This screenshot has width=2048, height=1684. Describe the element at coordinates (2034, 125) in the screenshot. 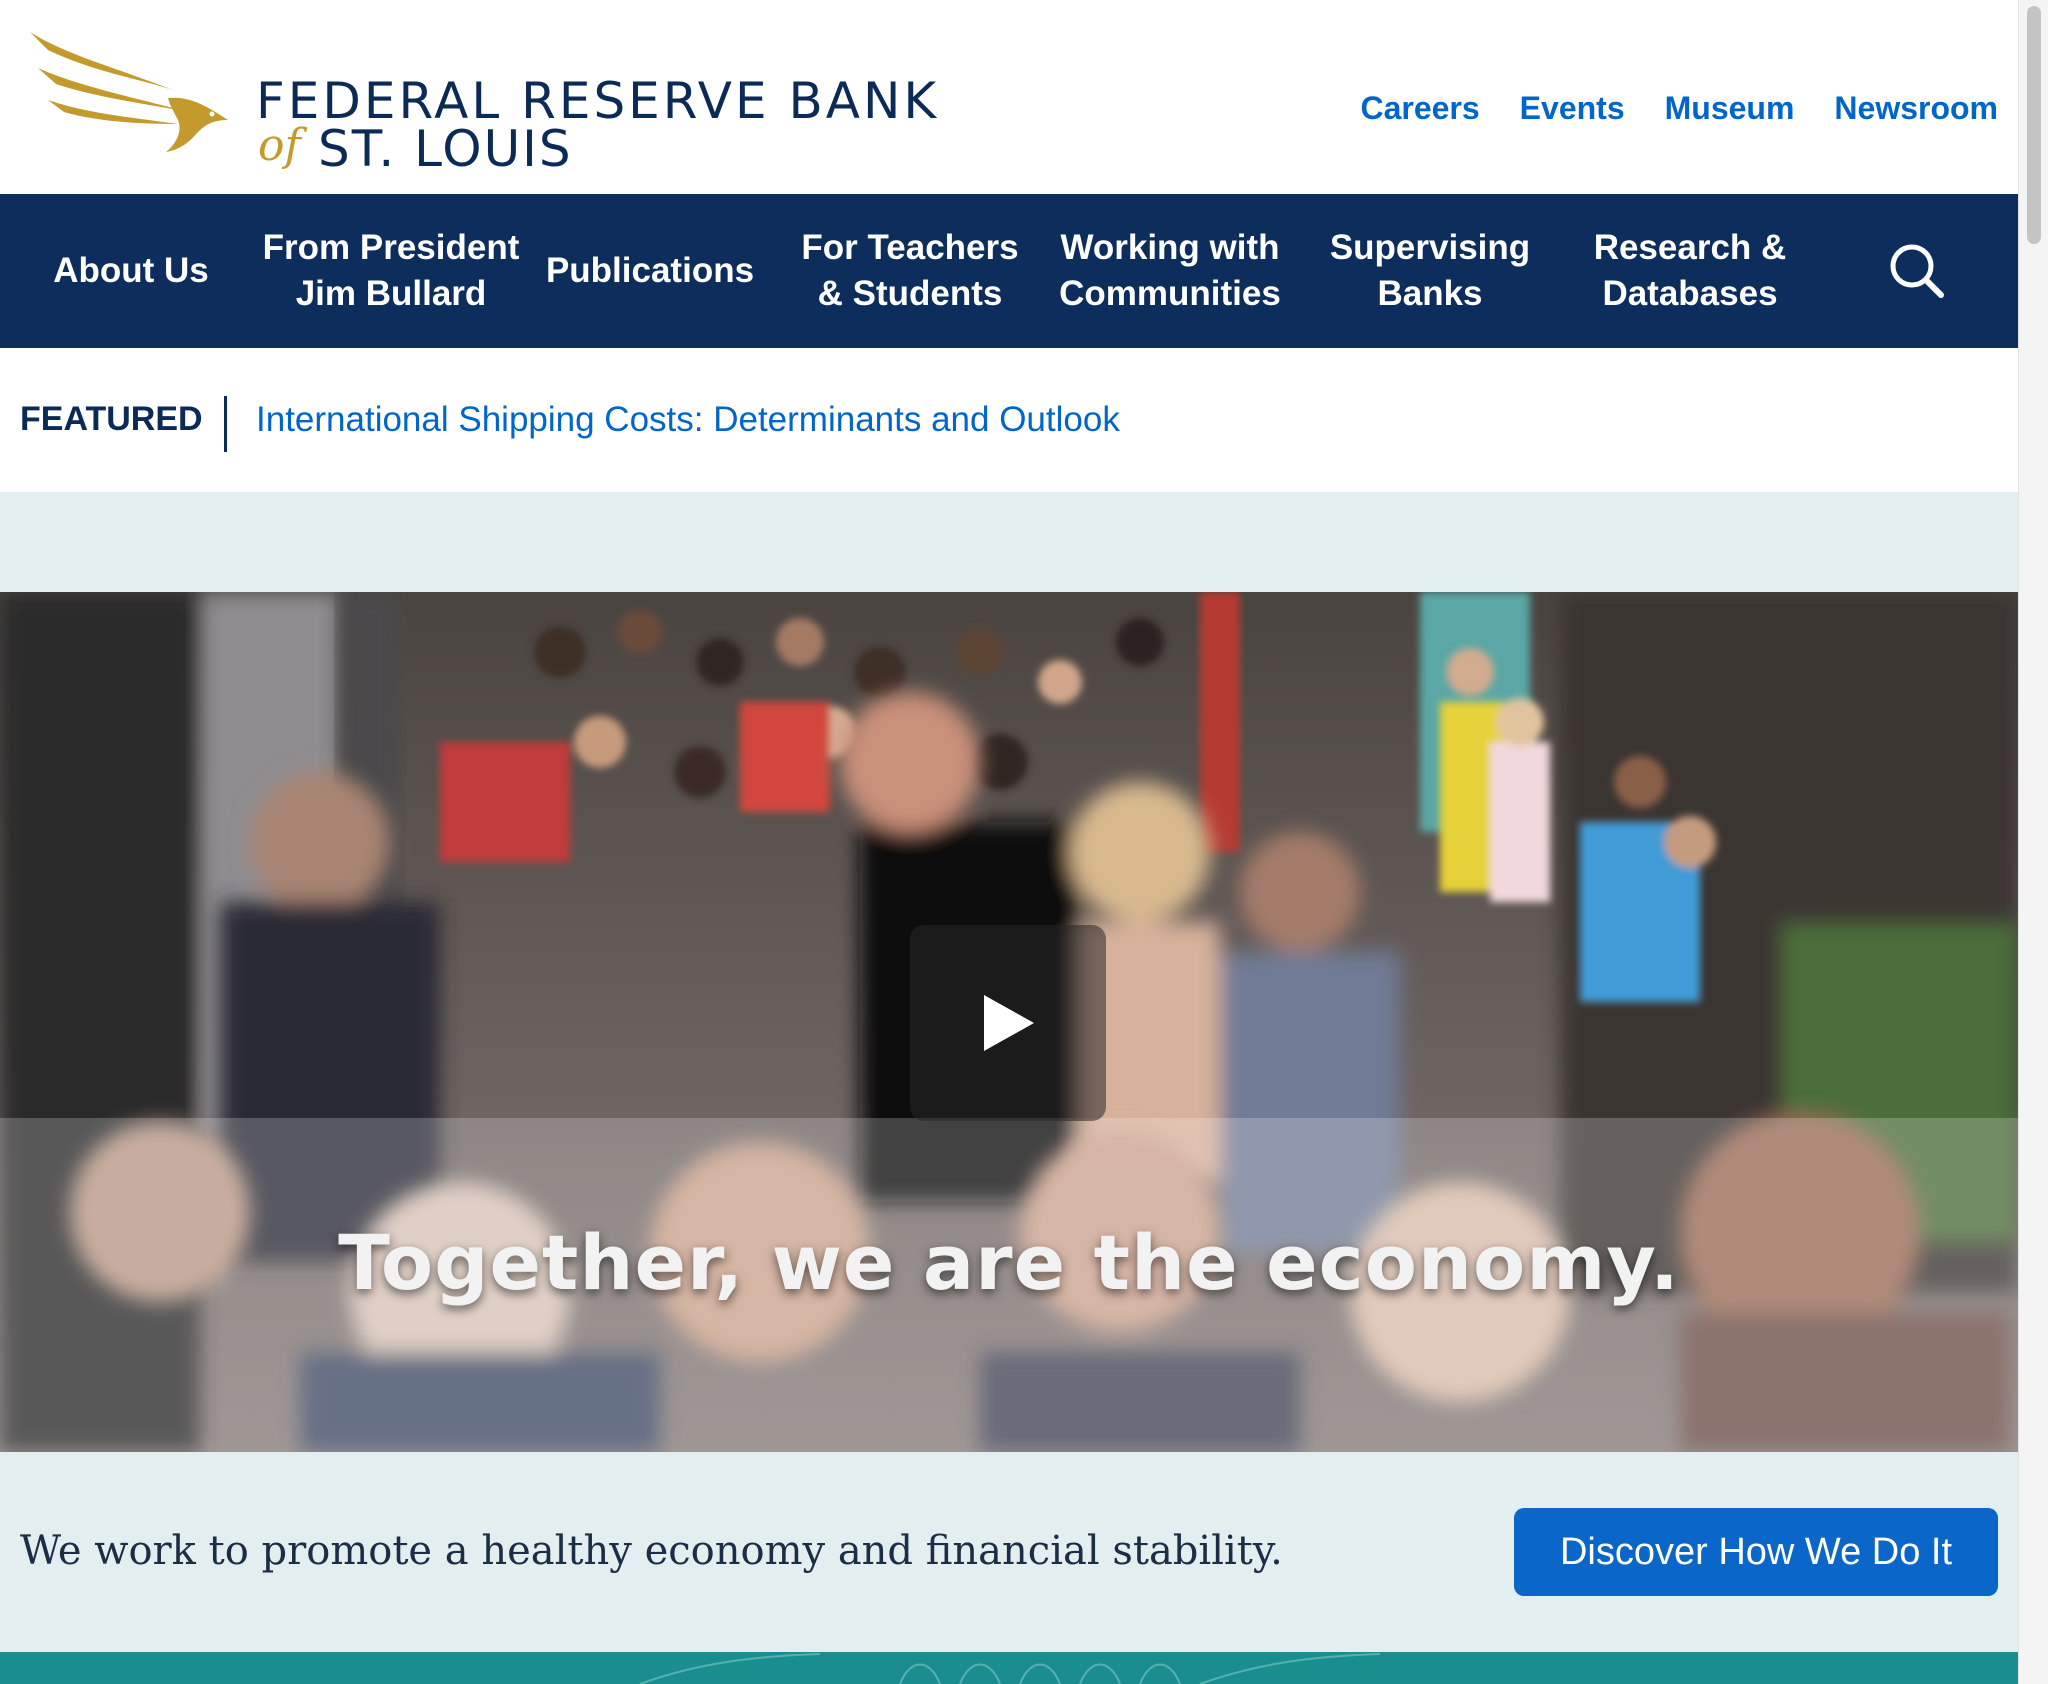

I see `scrollbar-thumb` at that location.